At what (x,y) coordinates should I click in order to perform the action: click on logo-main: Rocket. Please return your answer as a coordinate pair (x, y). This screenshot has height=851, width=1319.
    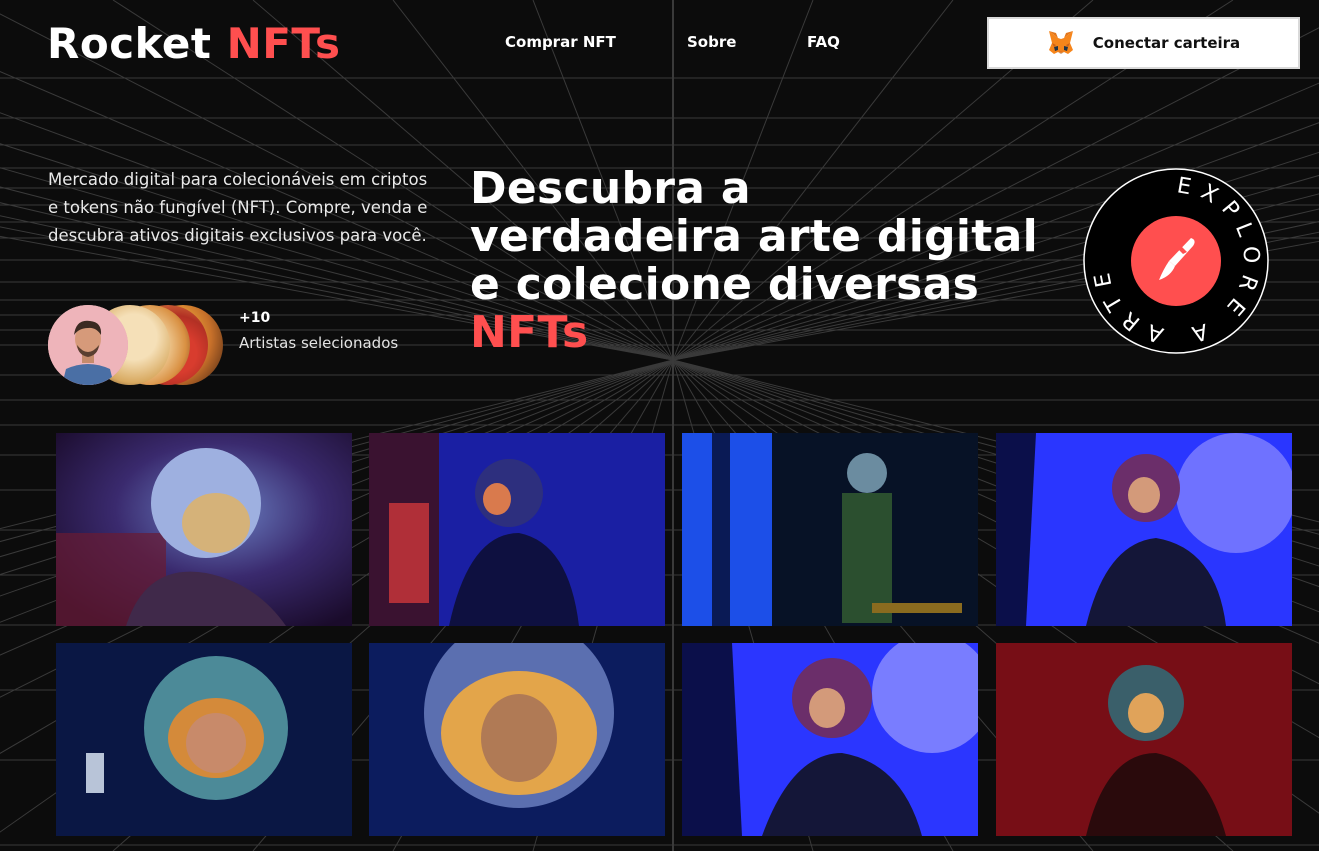
    Looking at the image, I should click on (129, 43).